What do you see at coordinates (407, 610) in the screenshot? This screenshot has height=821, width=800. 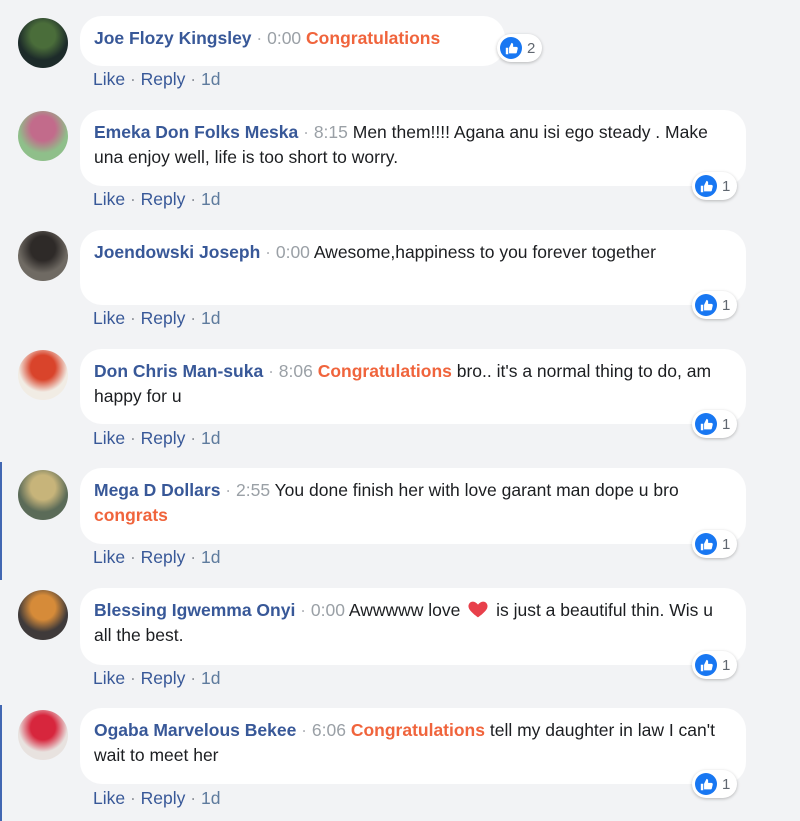 I see `comment-text: Awwwww love` at bounding box center [407, 610].